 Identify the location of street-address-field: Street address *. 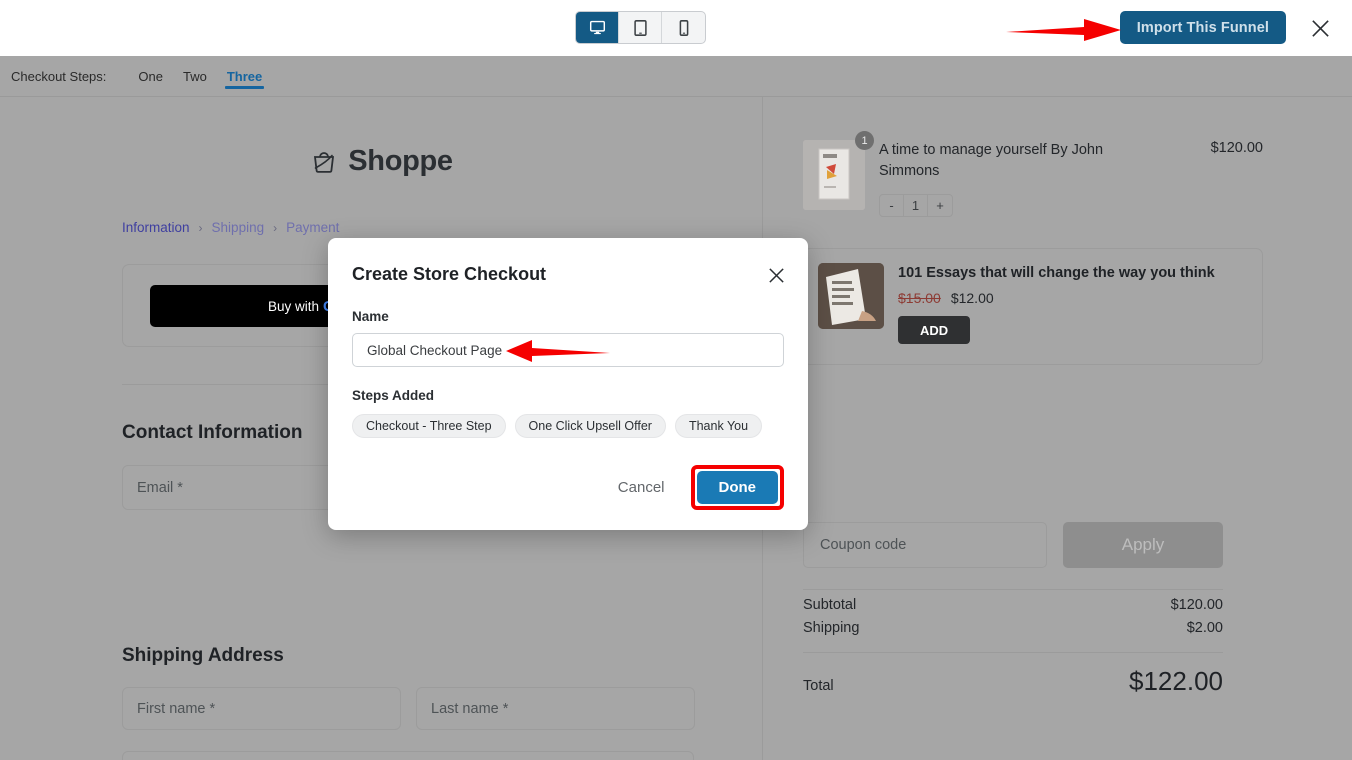
(408, 755).